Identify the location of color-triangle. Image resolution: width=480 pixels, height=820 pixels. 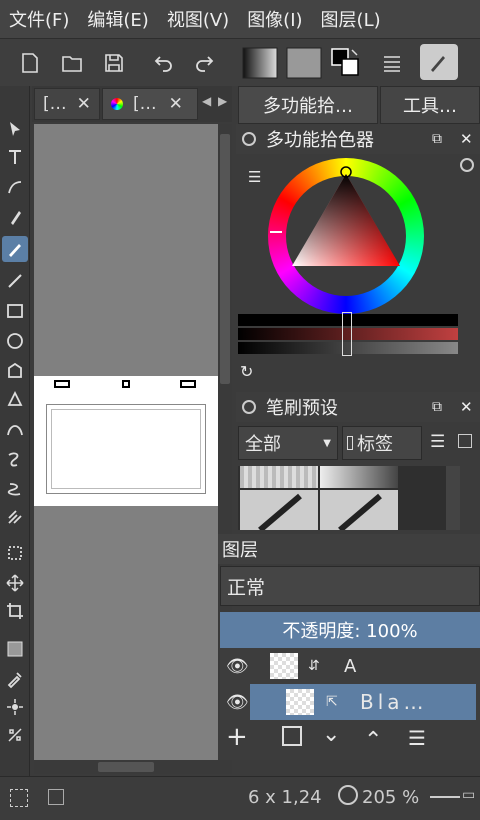
(346, 236).